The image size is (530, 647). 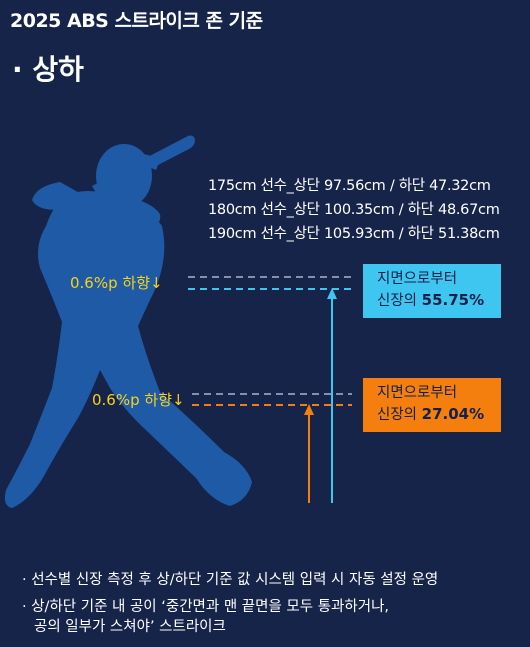 I want to click on zone-bottom-prefix: 신장의, so click(x=399, y=415).